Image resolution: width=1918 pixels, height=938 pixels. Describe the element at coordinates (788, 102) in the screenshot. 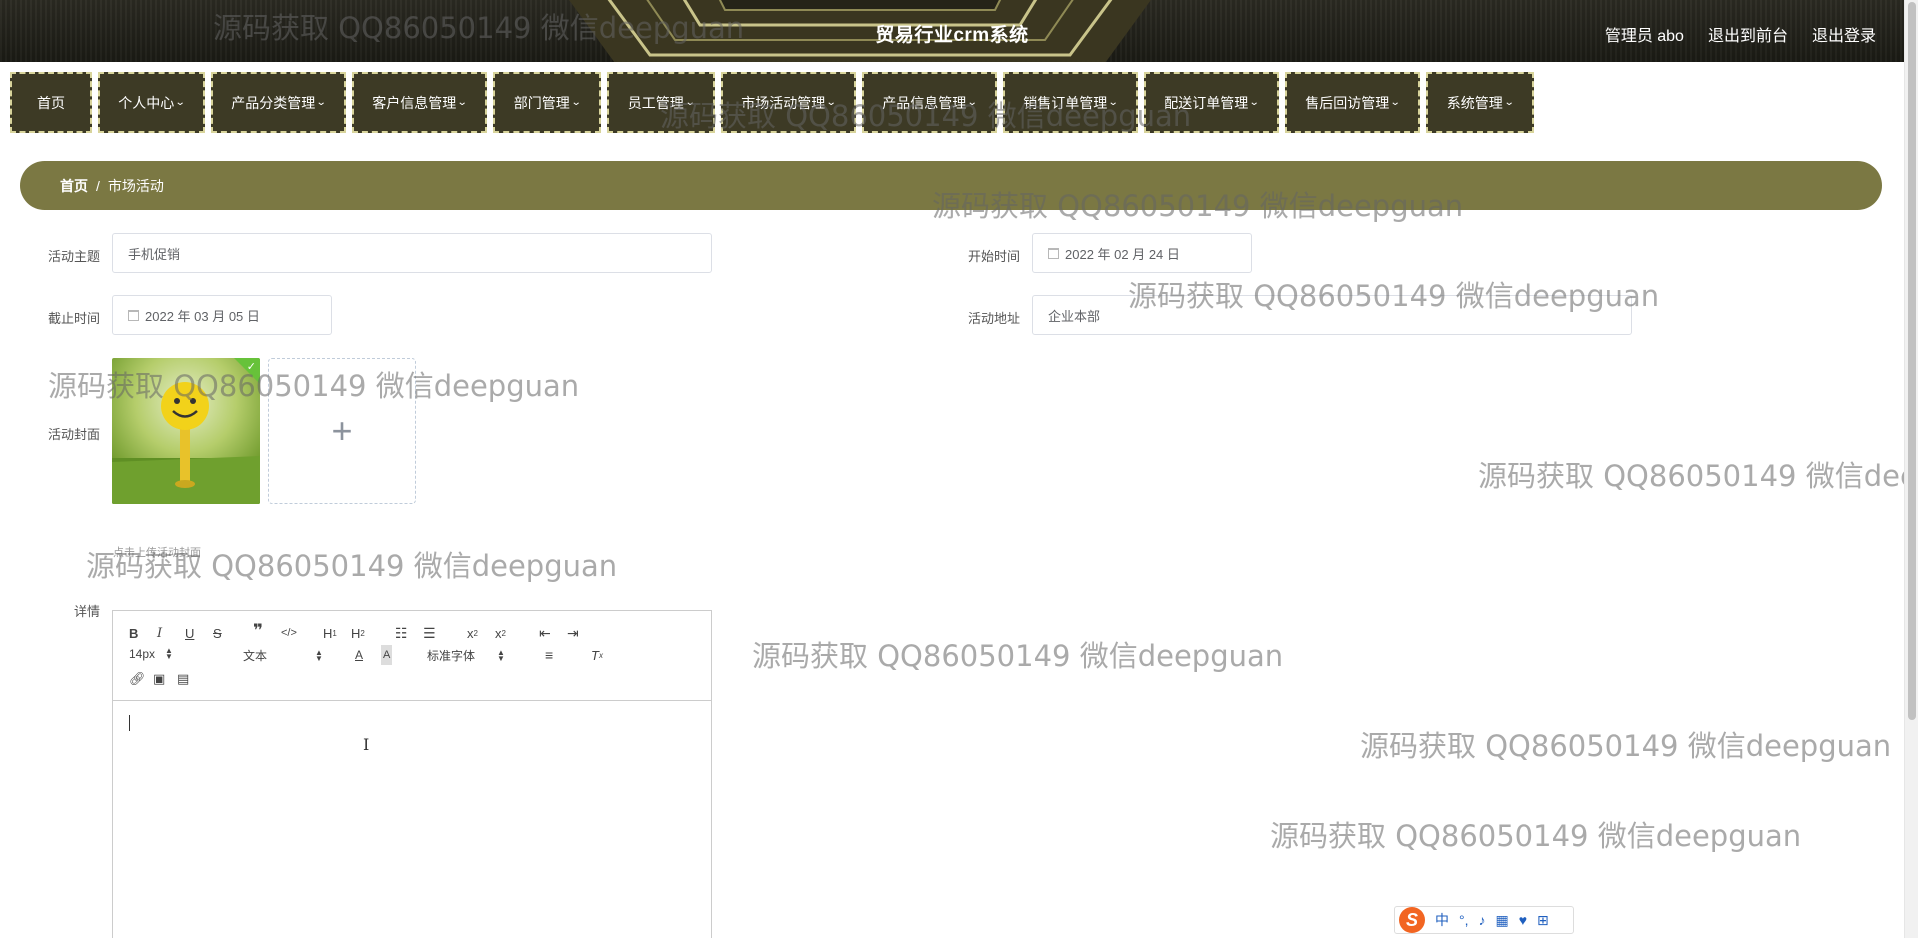

I see `nav-item-marketing-activity: 市场活动管理 ⌄` at that location.